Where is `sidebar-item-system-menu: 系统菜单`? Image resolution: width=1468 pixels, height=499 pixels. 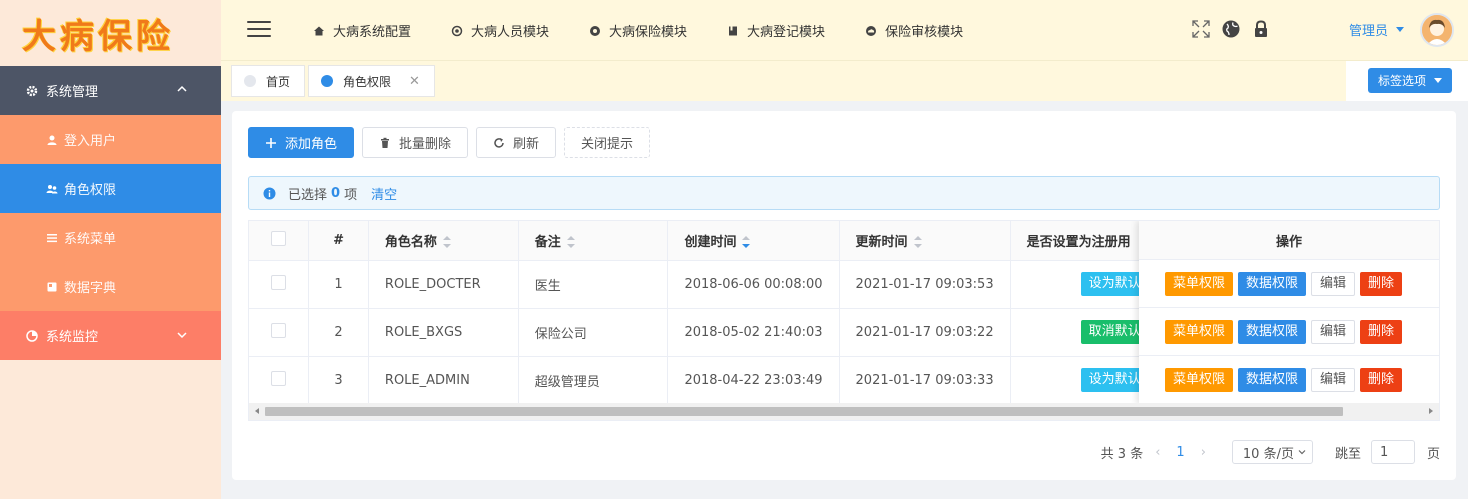
sidebar-item-system-menu: 系统菜单 is located at coordinates (110, 237).